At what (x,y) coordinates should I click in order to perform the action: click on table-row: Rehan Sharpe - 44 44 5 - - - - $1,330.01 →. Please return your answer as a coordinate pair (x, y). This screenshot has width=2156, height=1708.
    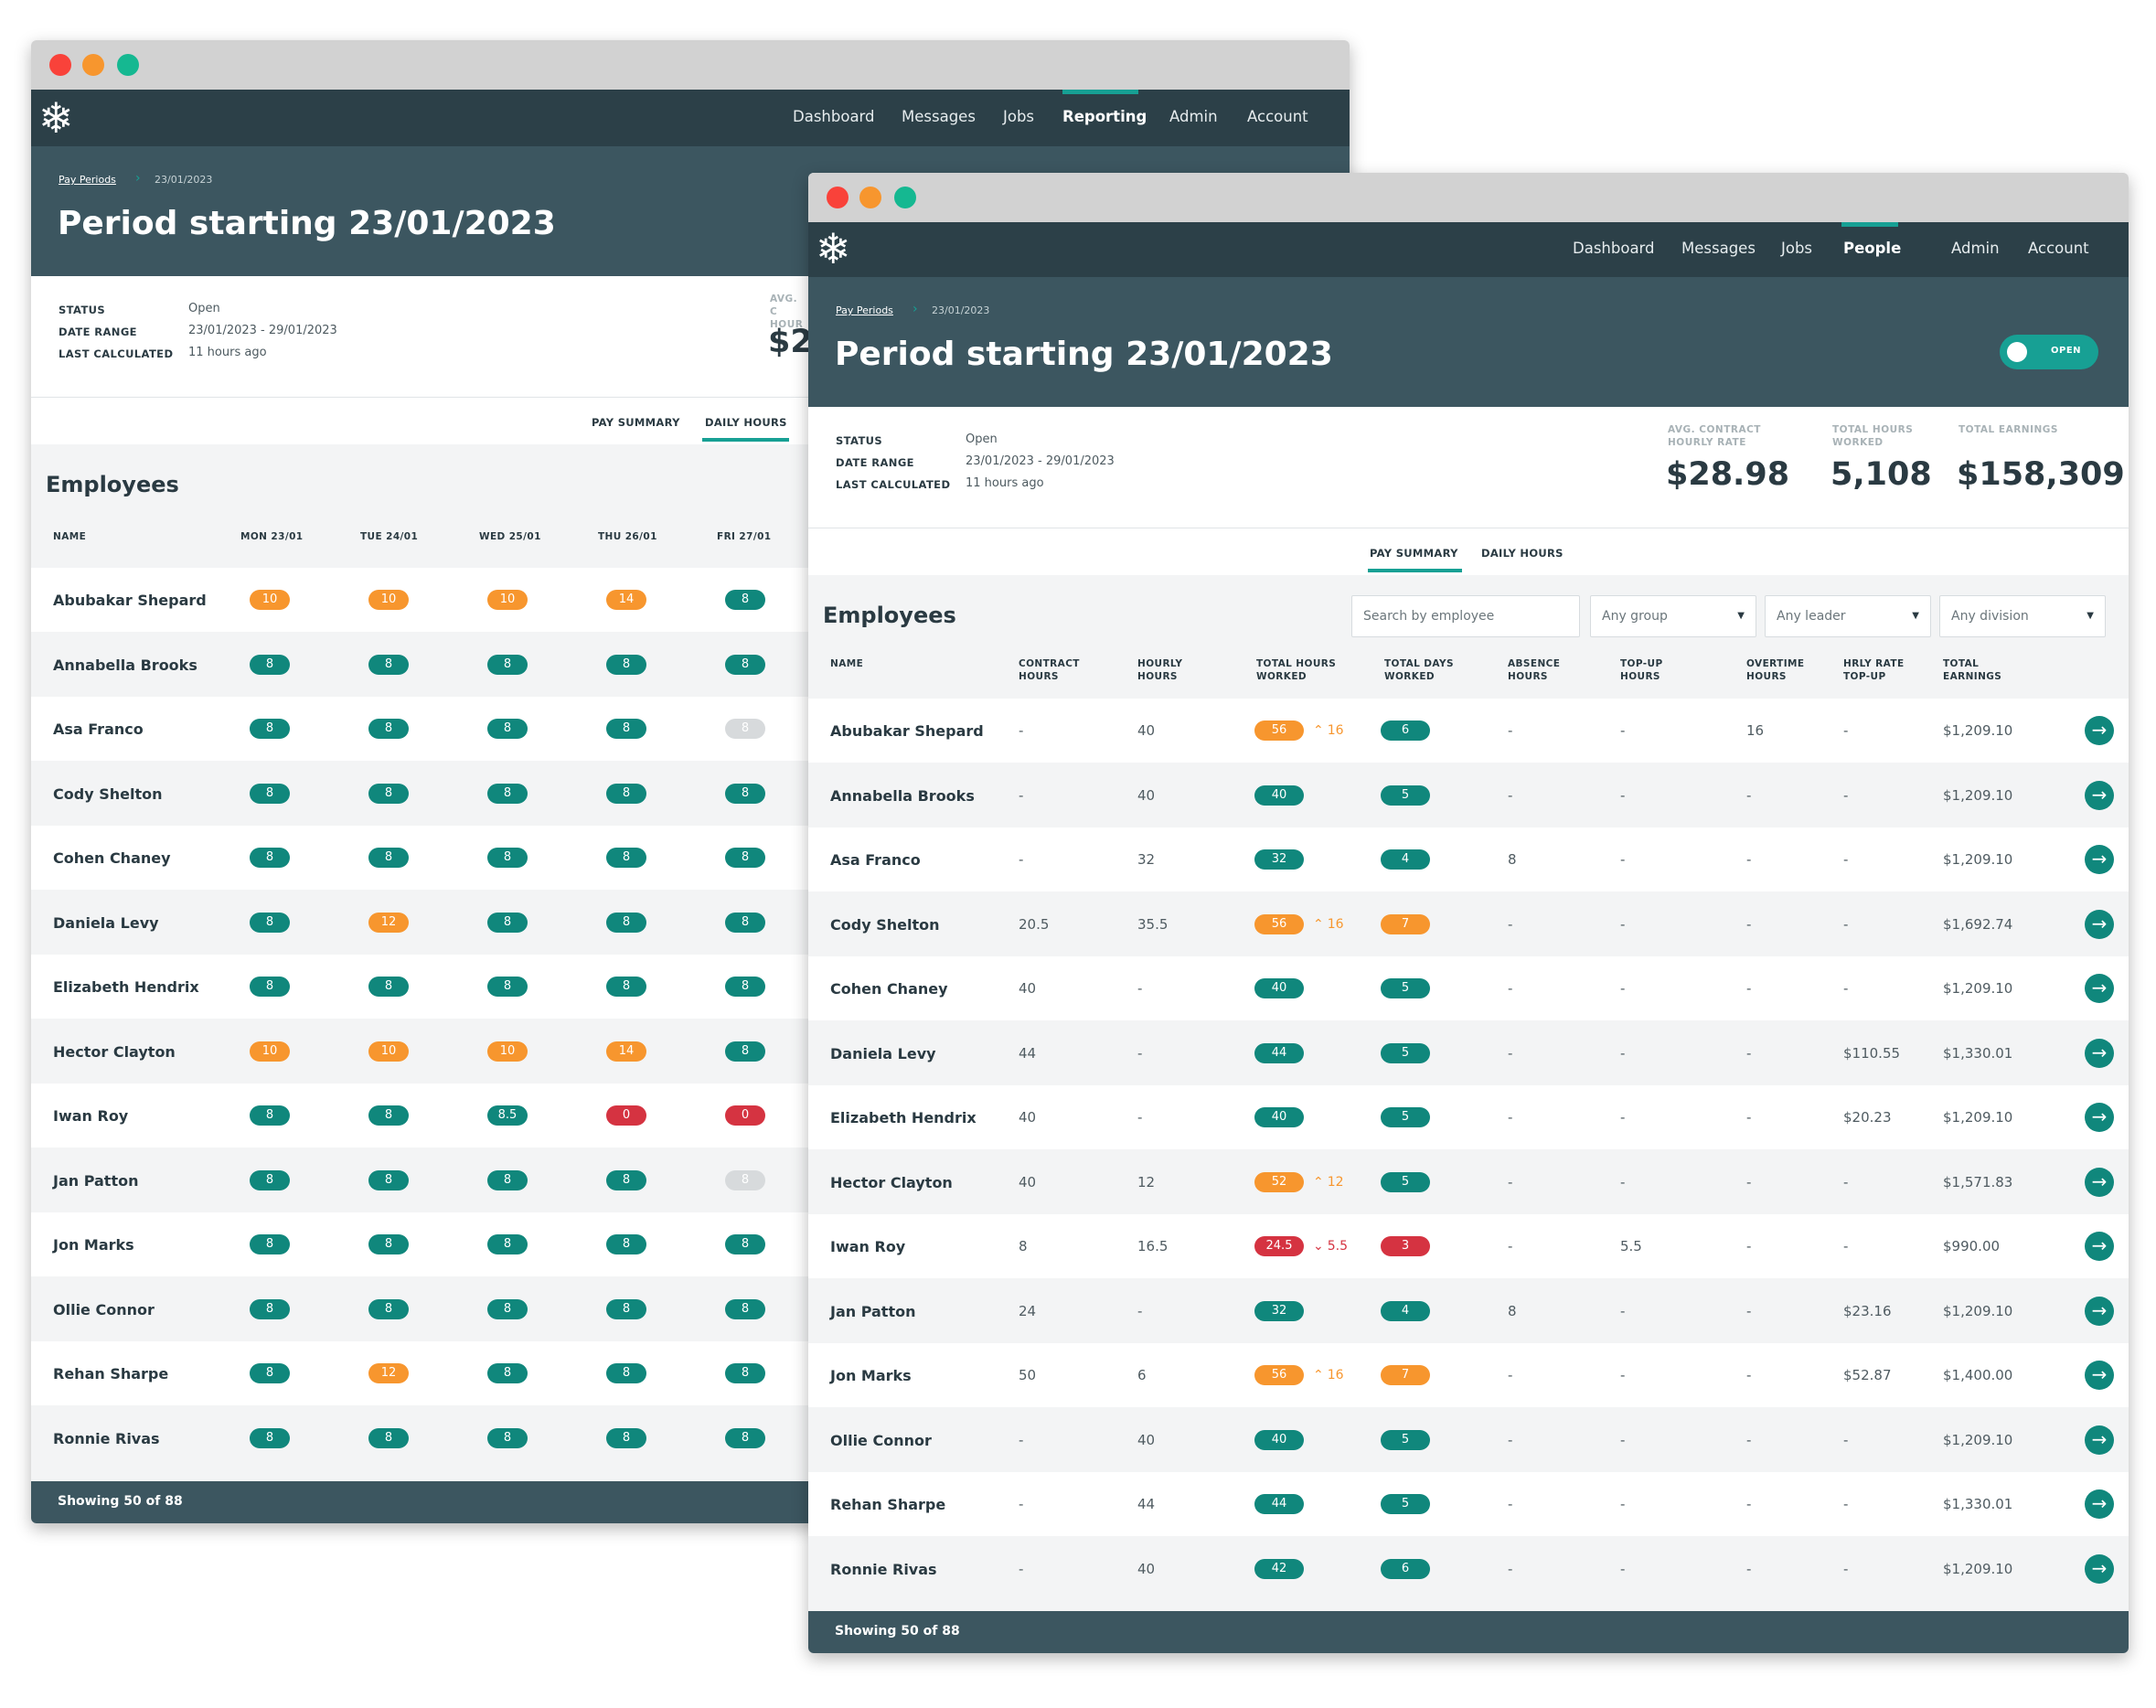
    Looking at the image, I should click on (1468, 1504).